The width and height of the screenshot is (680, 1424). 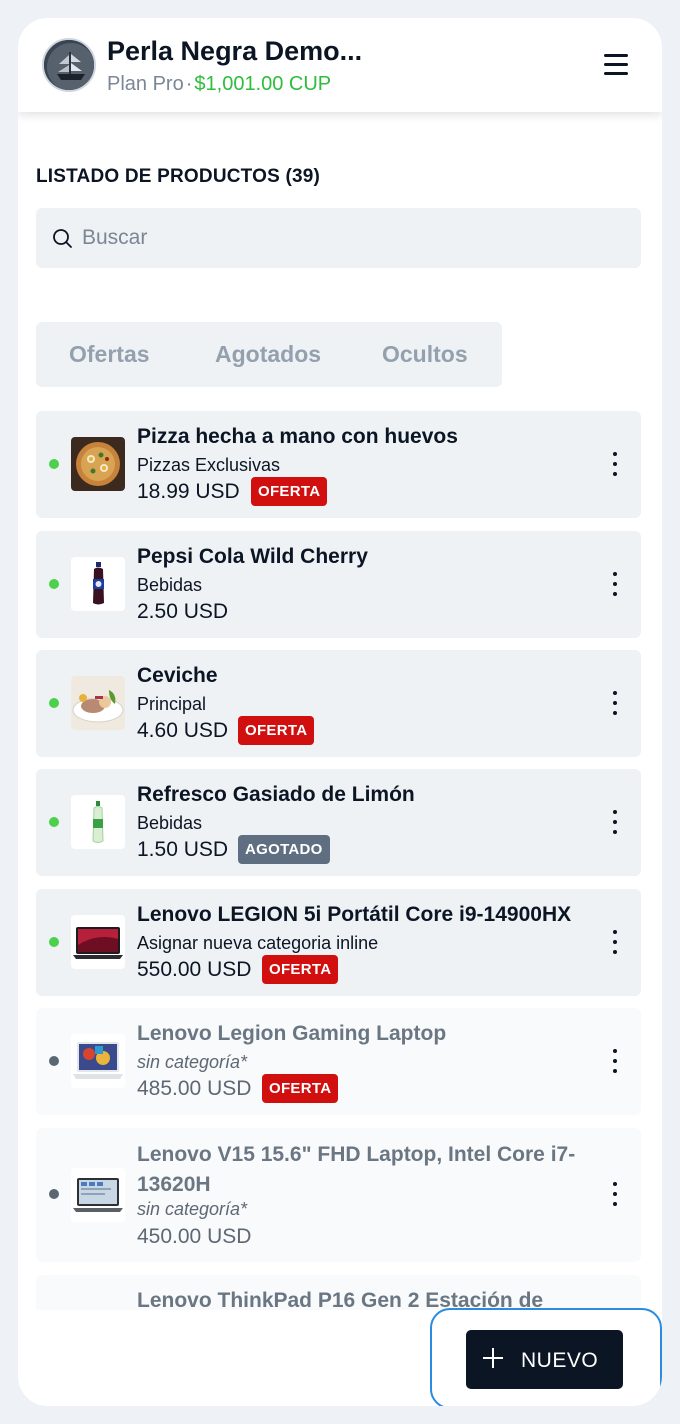 I want to click on page-title: LISTADO DE PRODUCTOS (39), so click(x=178, y=176).